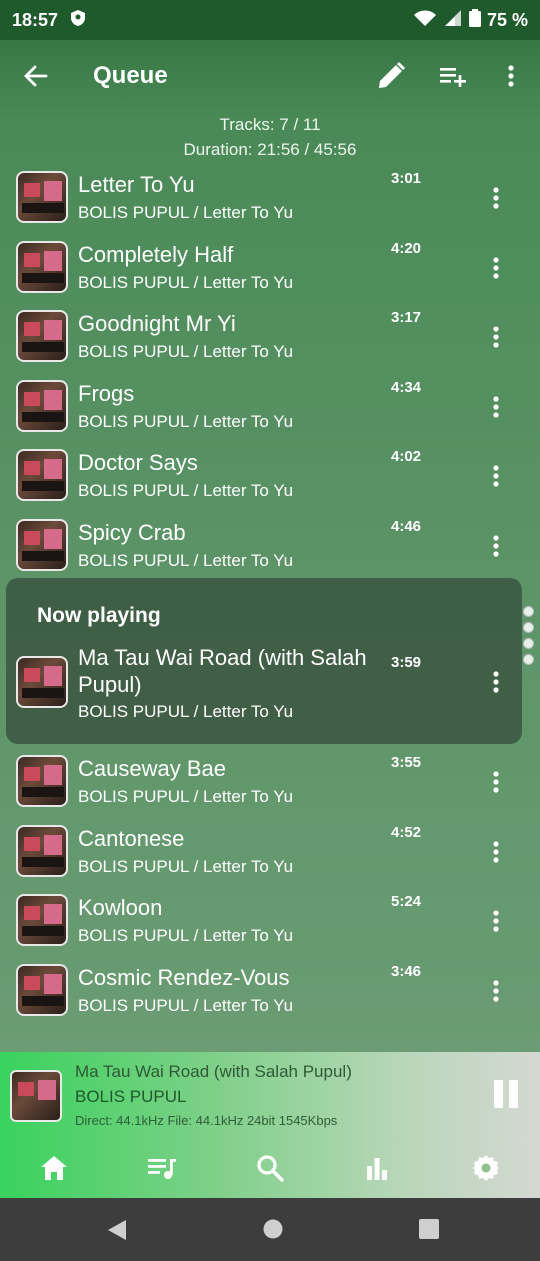 Image resolution: width=540 pixels, height=1261 pixels. Describe the element at coordinates (162, 1168) in the screenshot. I see `queue-music-icon` at that location.